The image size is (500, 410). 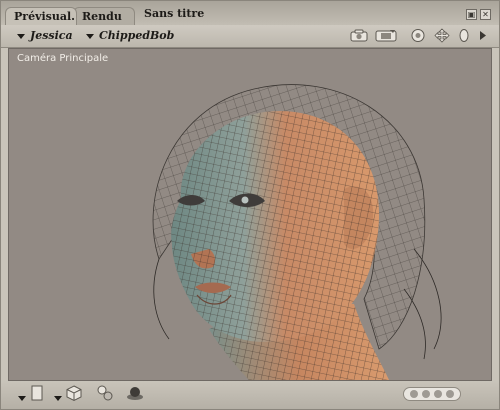 I want to click on element-select: ChippedBob, so click(x=130, y=36).